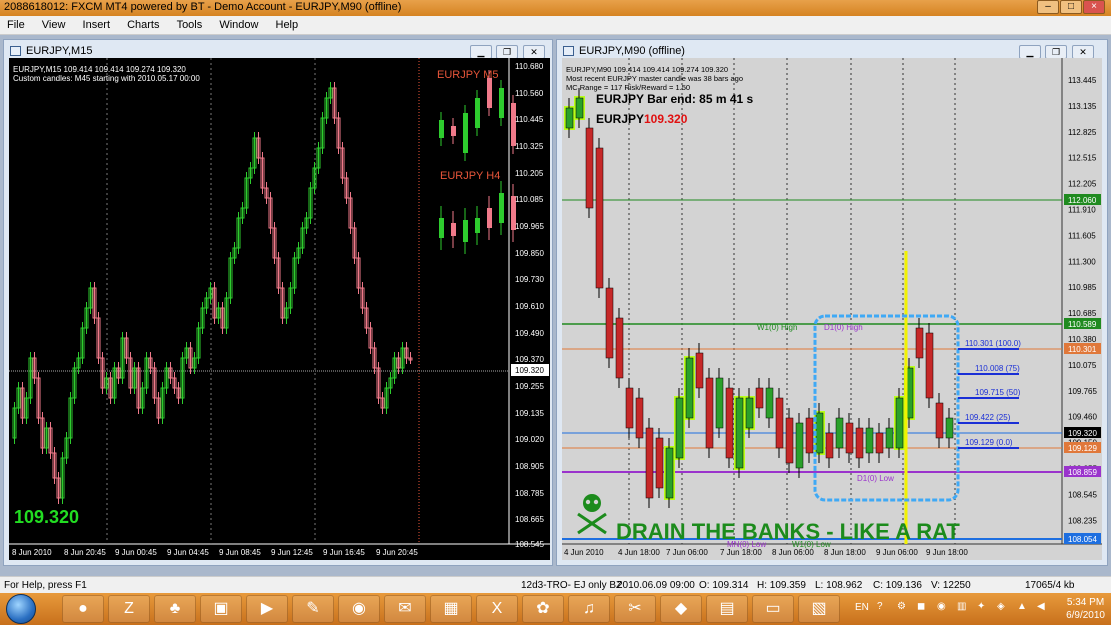  I want to click on app-icon-leaf: ♣, so click(175, 609).